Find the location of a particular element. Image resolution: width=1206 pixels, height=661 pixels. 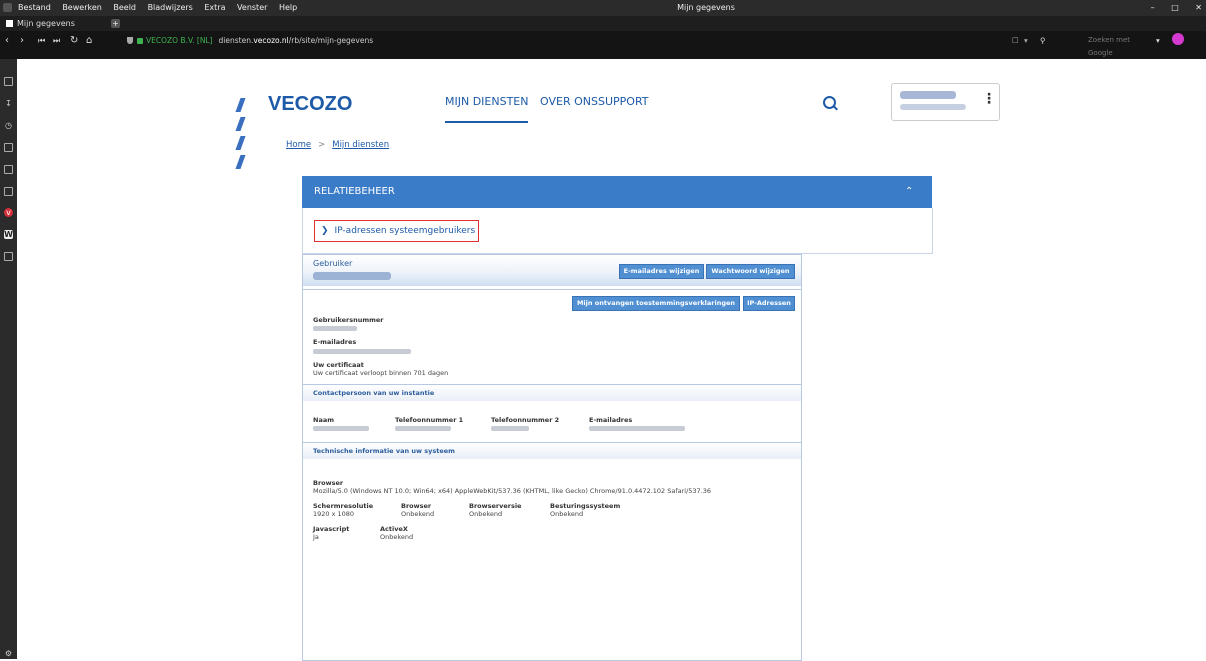

url-domain: vecozo.nl is located at coordinates (271, 40).